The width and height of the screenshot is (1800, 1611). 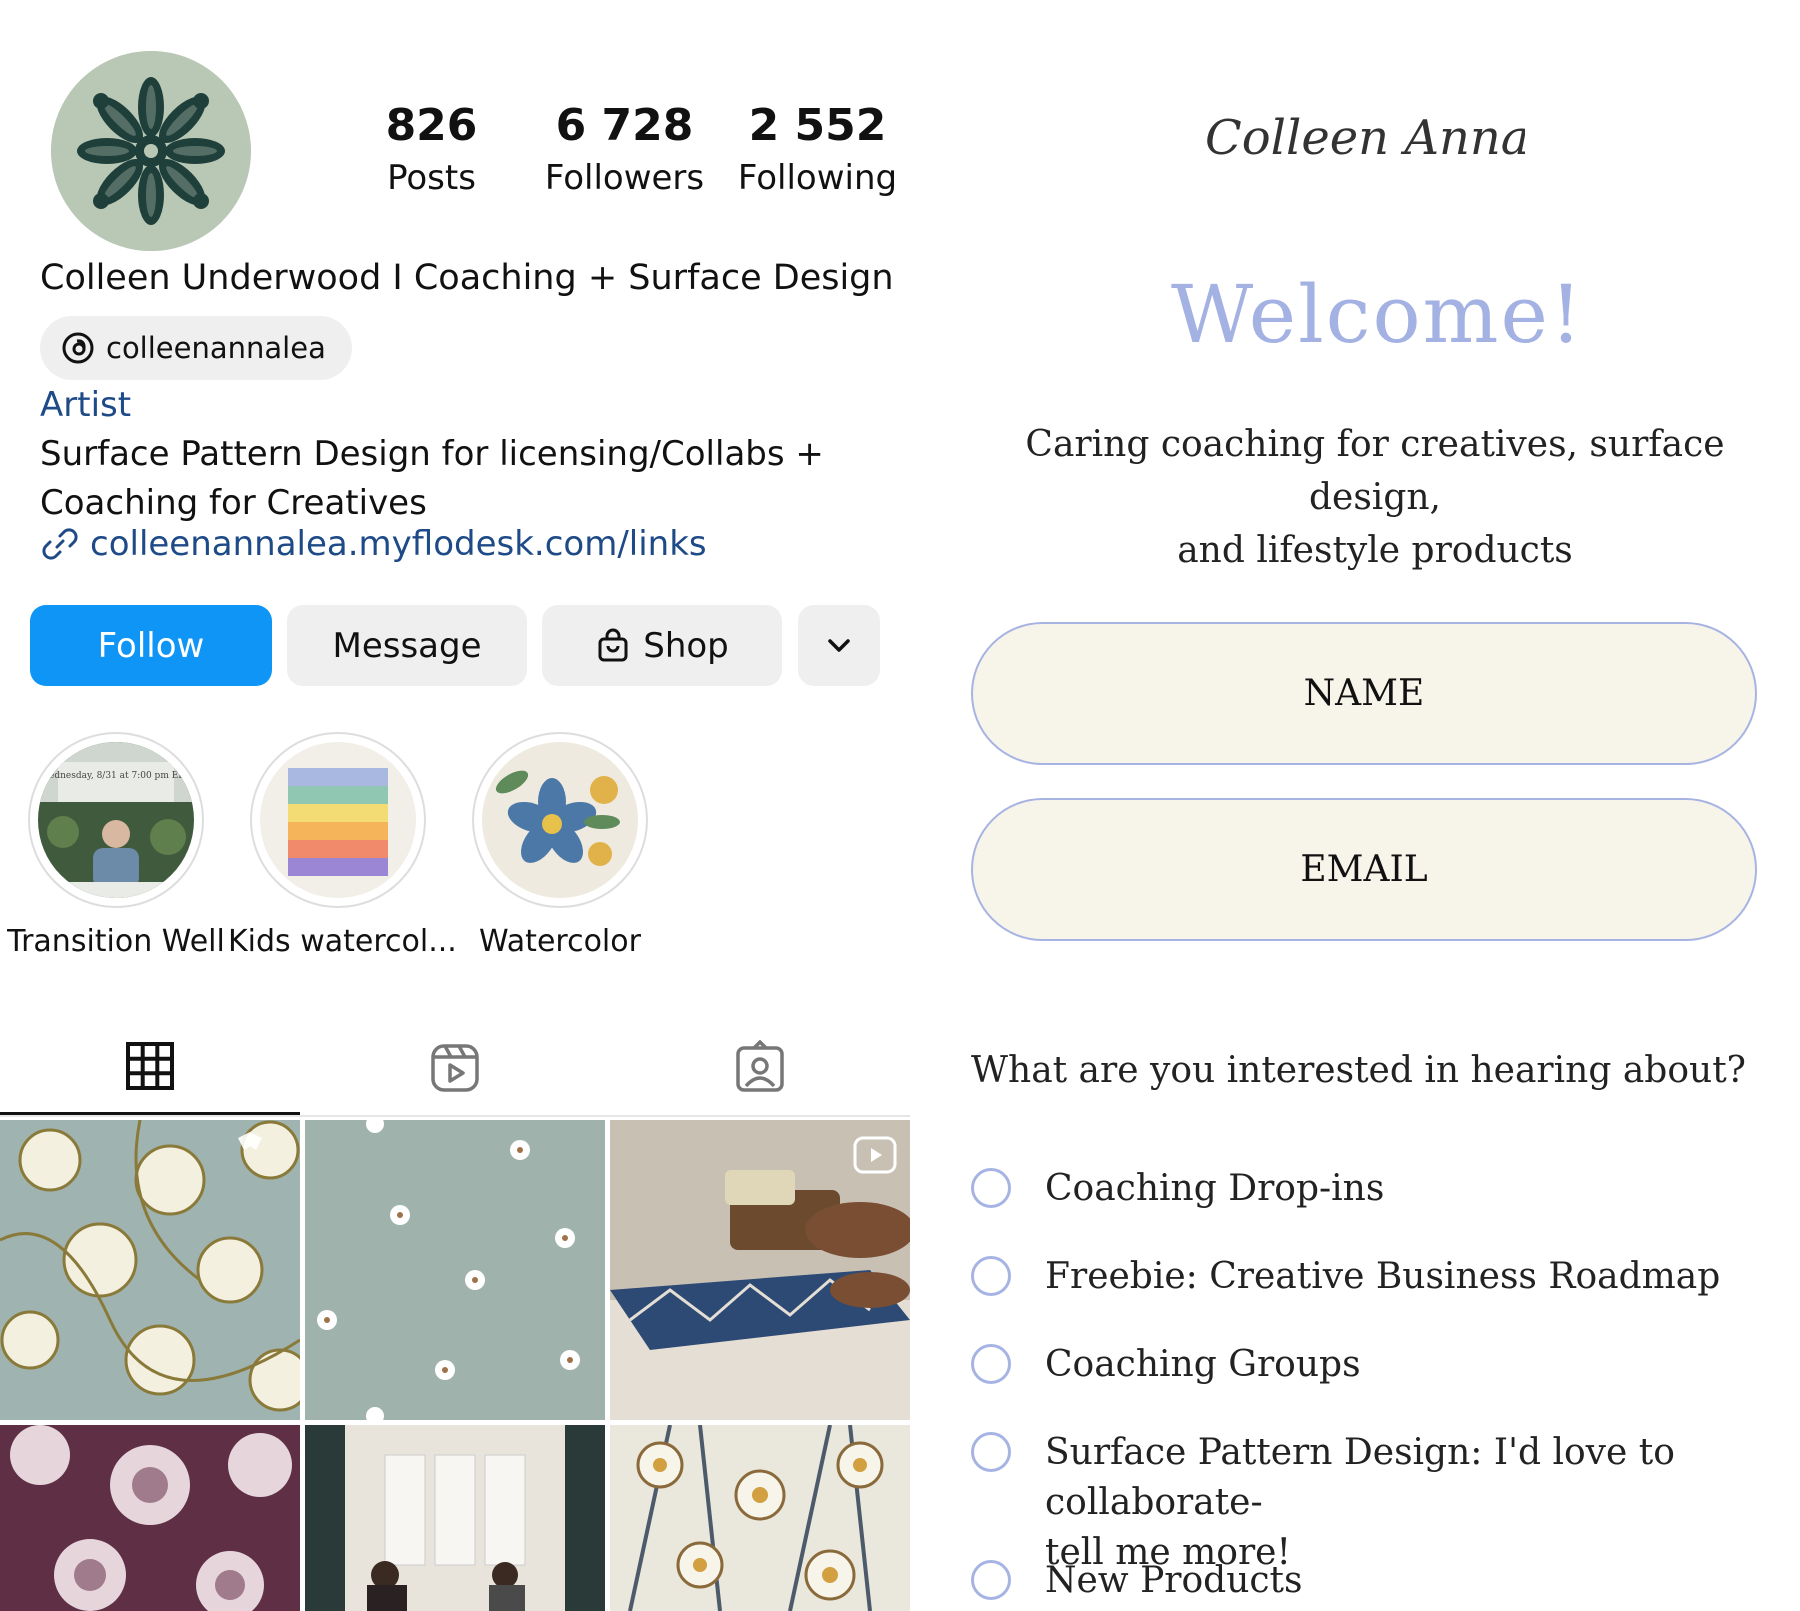 I want to click on profile-category: Artist, so click(x=86, y=405).